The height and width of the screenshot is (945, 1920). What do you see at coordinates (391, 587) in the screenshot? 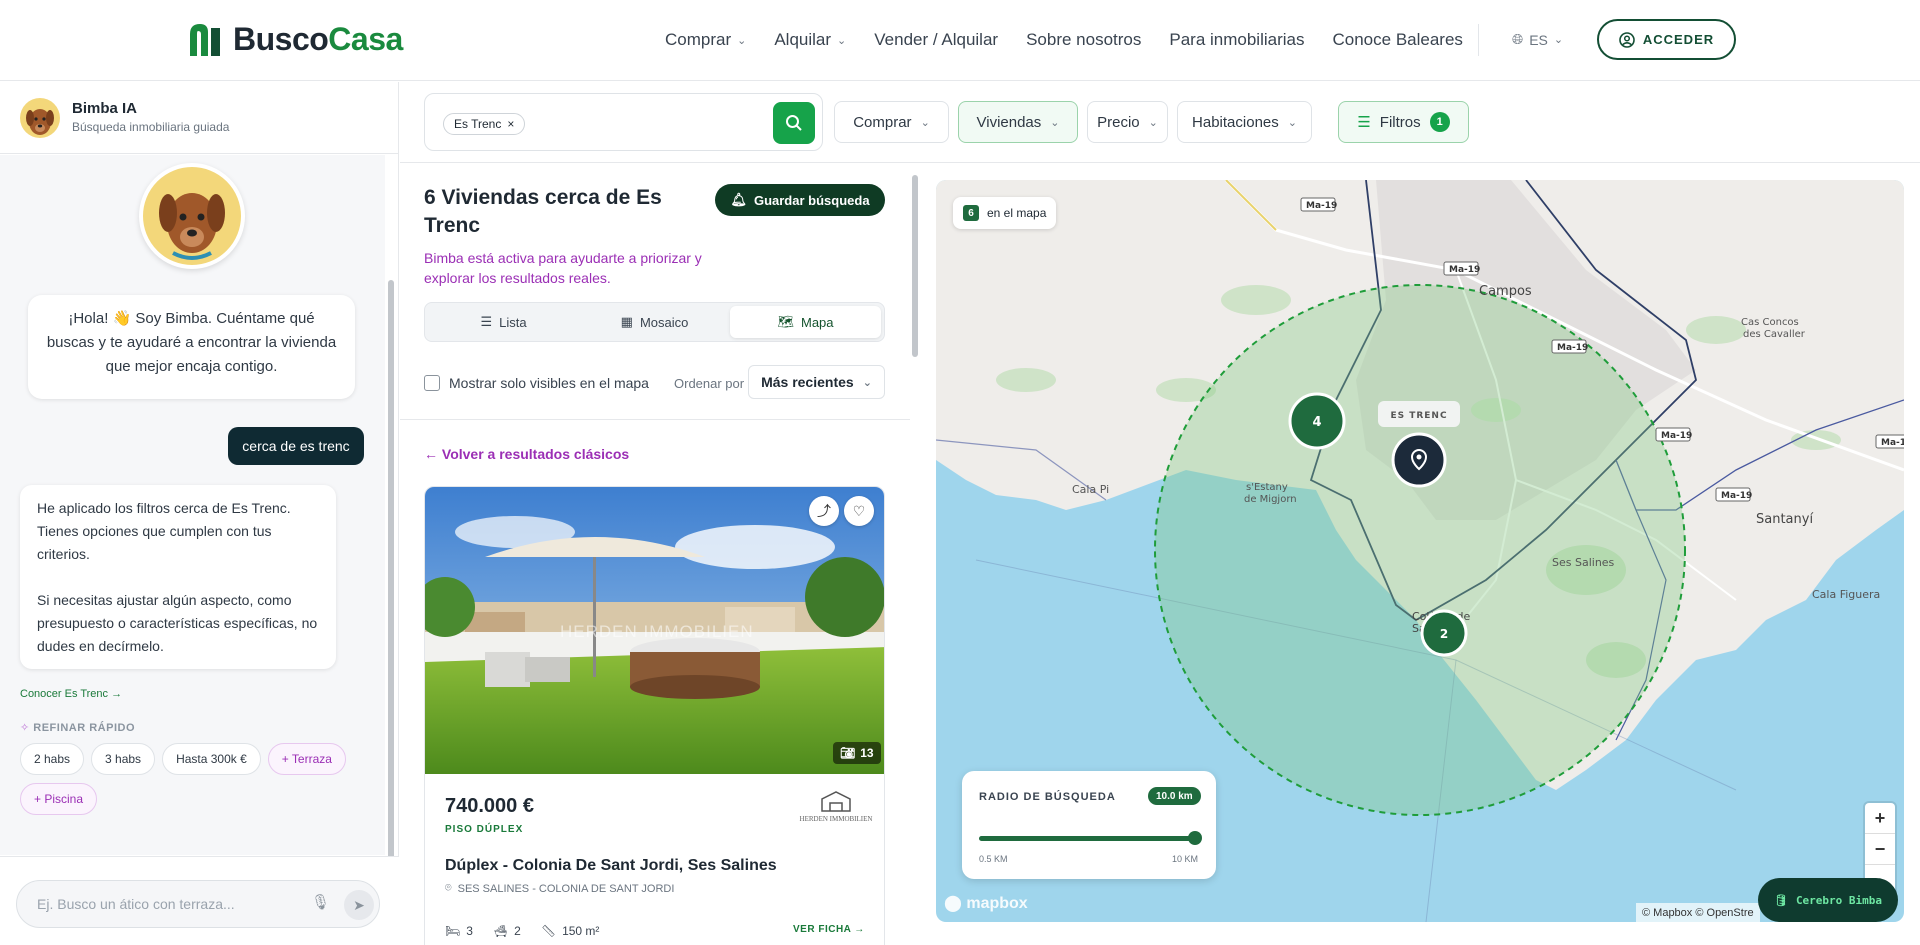
I see `chat-scrollbar` at bounding box center [391, 587].